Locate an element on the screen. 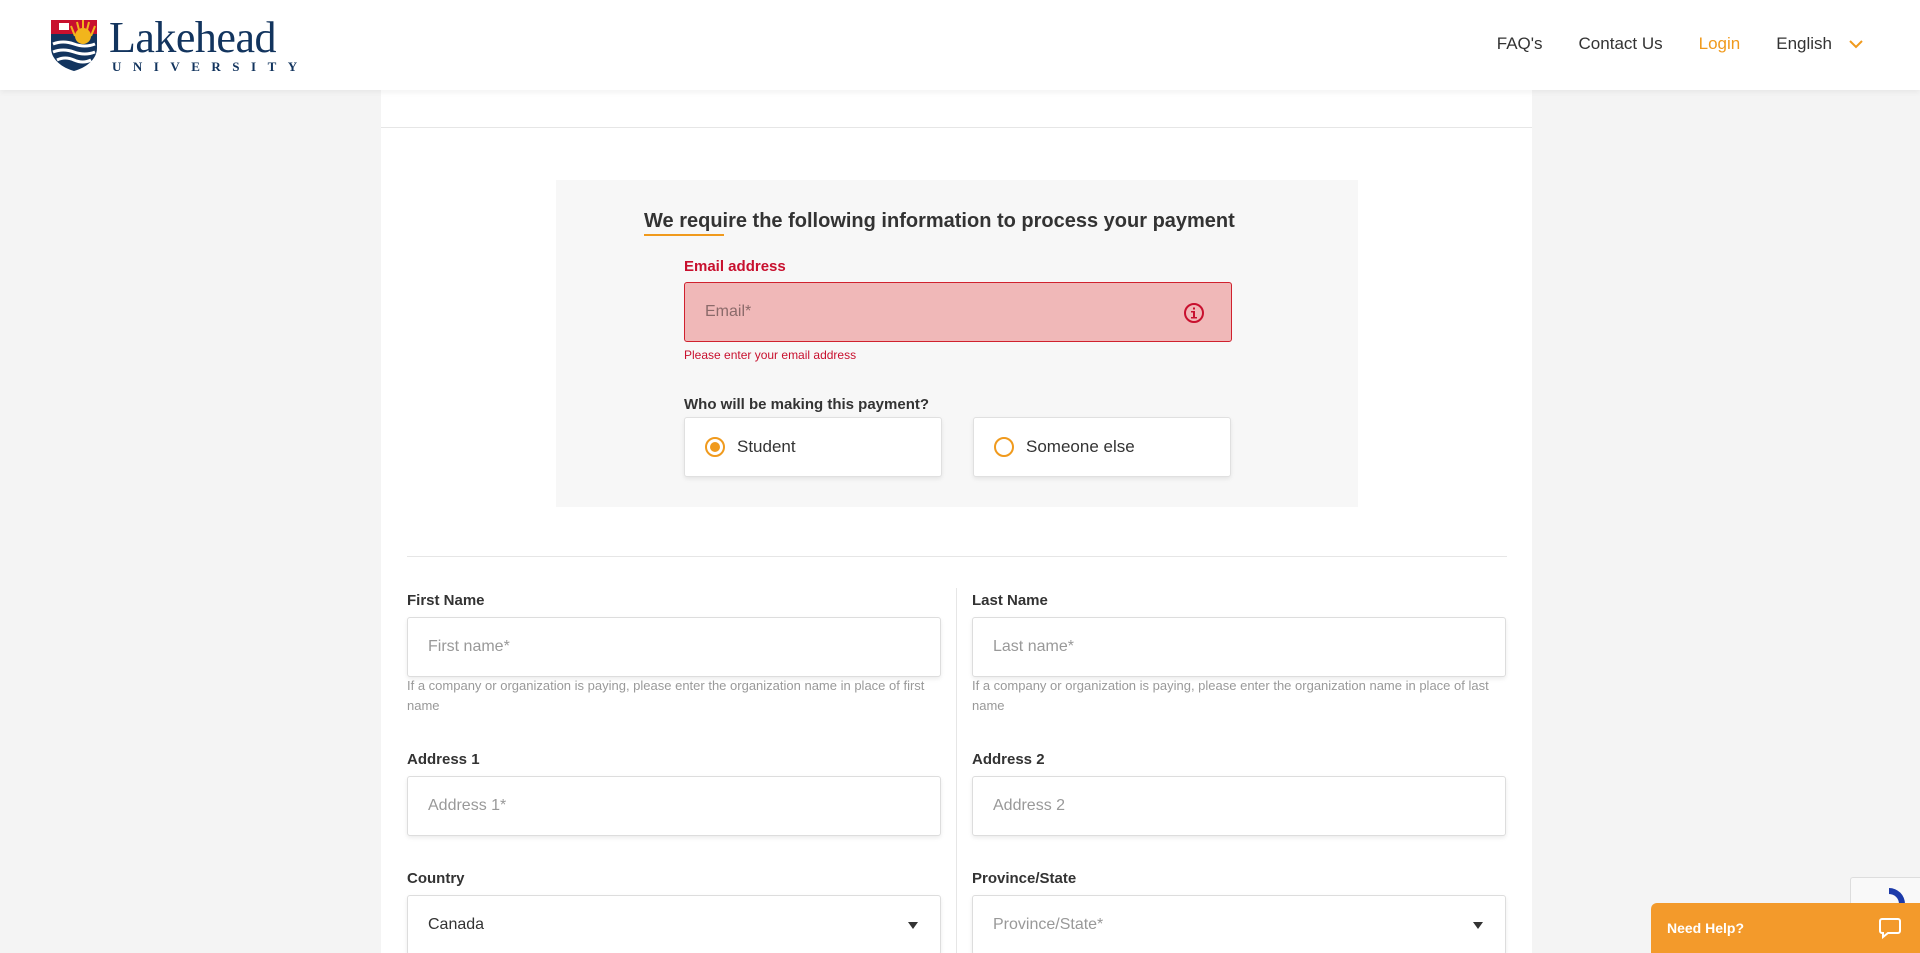  radio-unselected-icon is located at coordinates (1004, 447).